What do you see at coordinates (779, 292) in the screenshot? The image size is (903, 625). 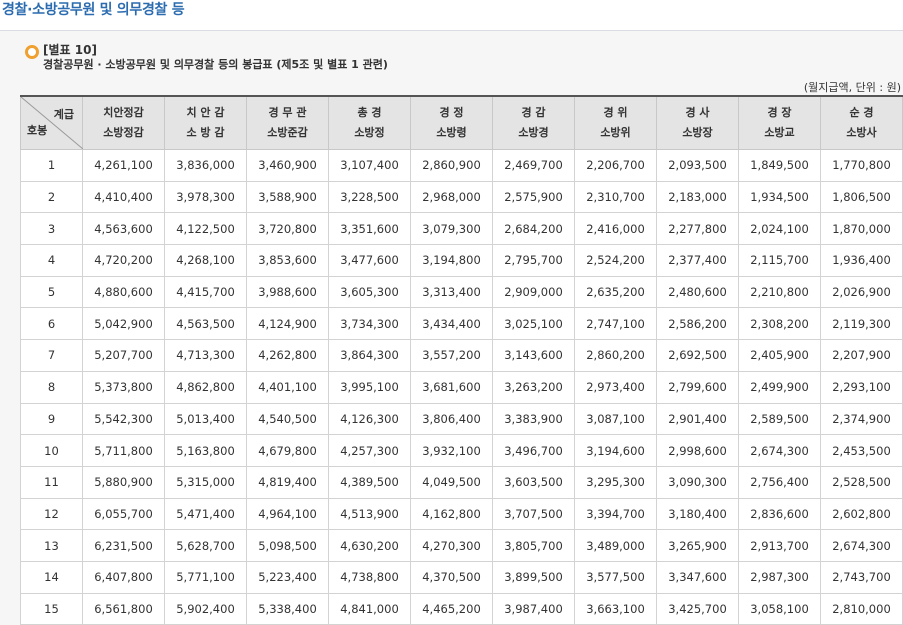 I see `salary-cell: 2,210,800` at bounding box center [779, 292].